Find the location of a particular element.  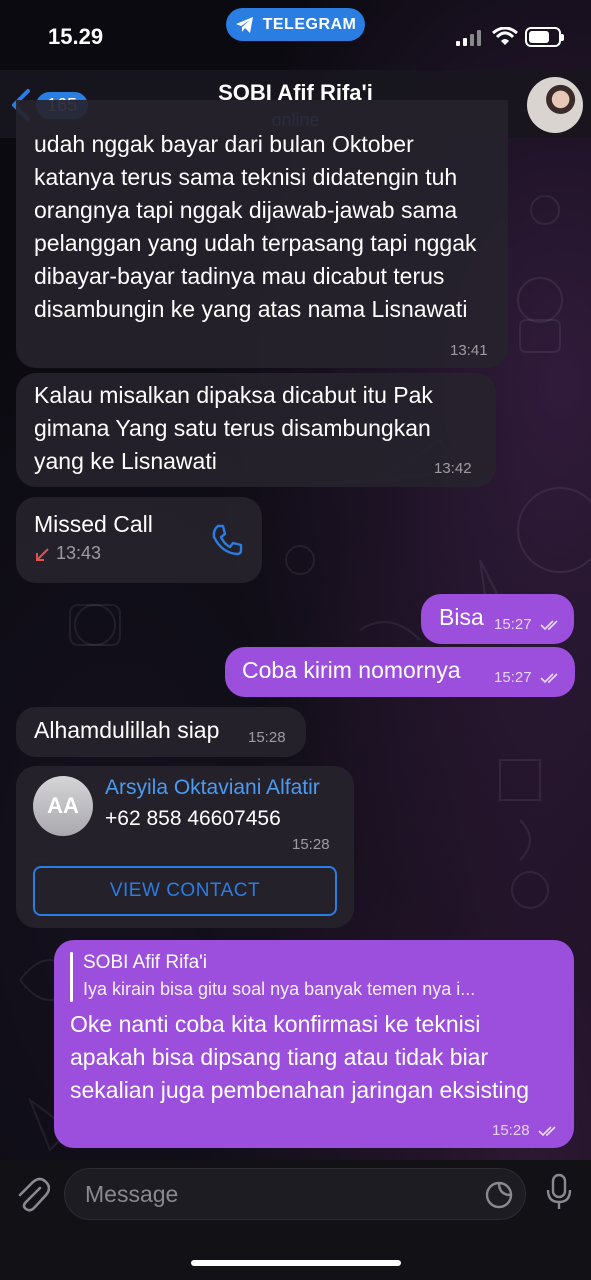

reply-author: SOBI Afif Rifa'i is located at coordinates (145, 962).